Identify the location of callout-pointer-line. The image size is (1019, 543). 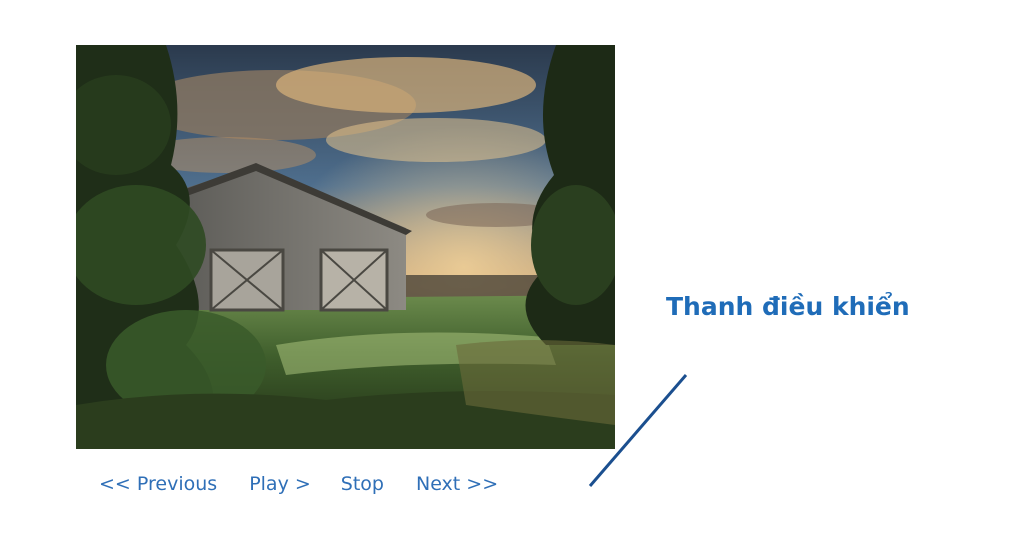
(638, 430).